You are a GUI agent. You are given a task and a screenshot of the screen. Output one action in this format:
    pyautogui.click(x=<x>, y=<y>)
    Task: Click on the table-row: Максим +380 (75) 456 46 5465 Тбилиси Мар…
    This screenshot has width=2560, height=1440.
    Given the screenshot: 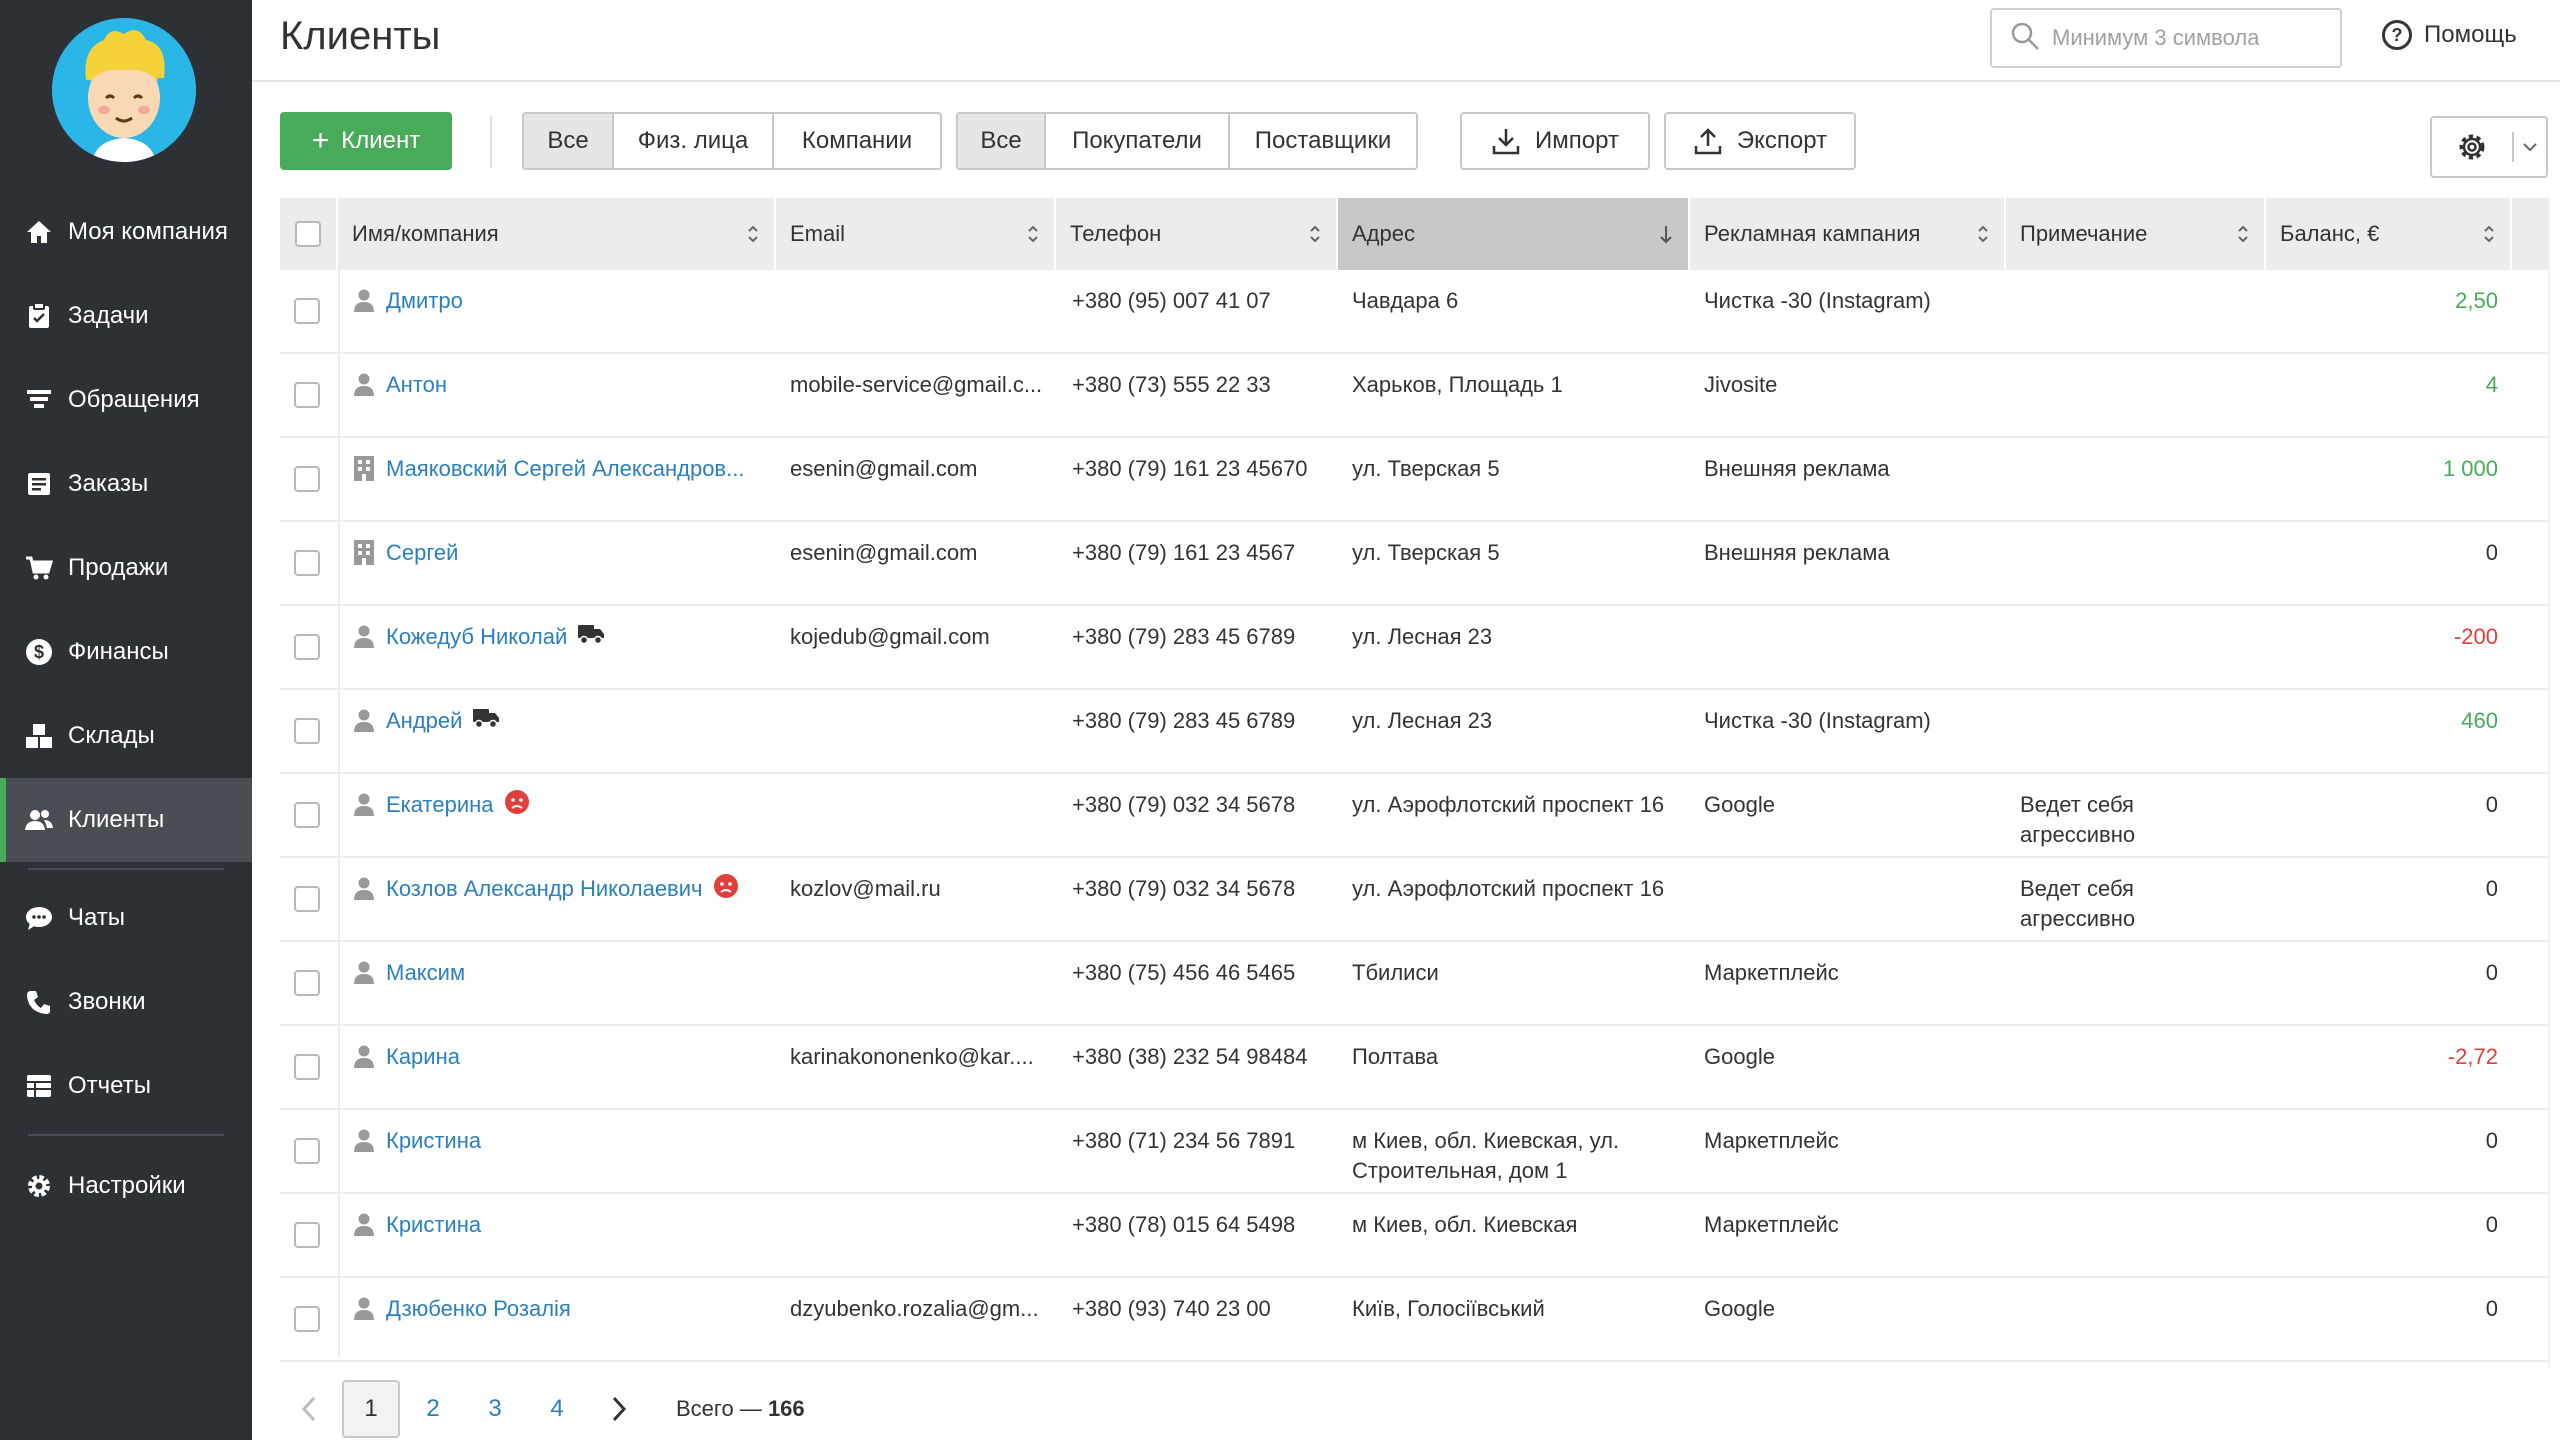 What is the action you would take?
    pyautogui.click(x=1414, y=984)
    